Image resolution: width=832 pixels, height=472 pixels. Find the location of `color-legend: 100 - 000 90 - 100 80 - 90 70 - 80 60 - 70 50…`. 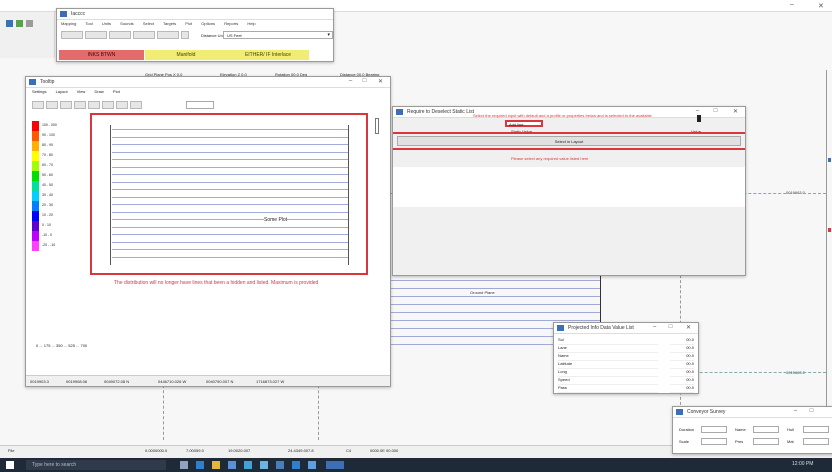

color-legend: 100 - 000 90 - 100 80 - 90 70 - 80 60 - 70 50… is located at coordinates (52, 186).